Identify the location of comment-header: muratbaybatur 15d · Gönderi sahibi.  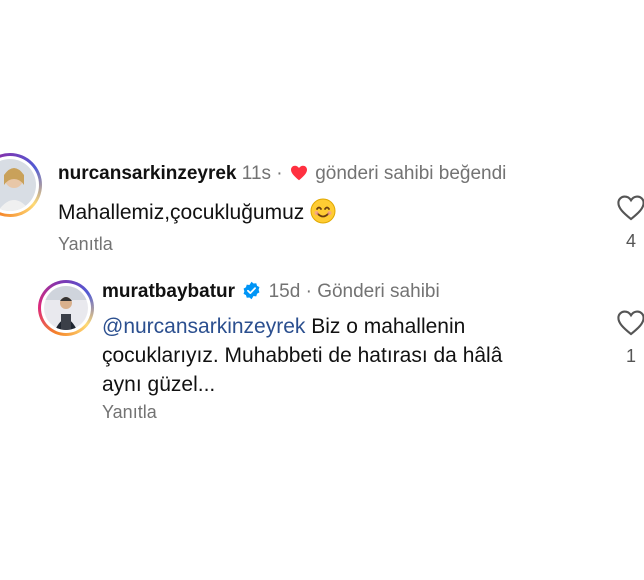
(271, 292).